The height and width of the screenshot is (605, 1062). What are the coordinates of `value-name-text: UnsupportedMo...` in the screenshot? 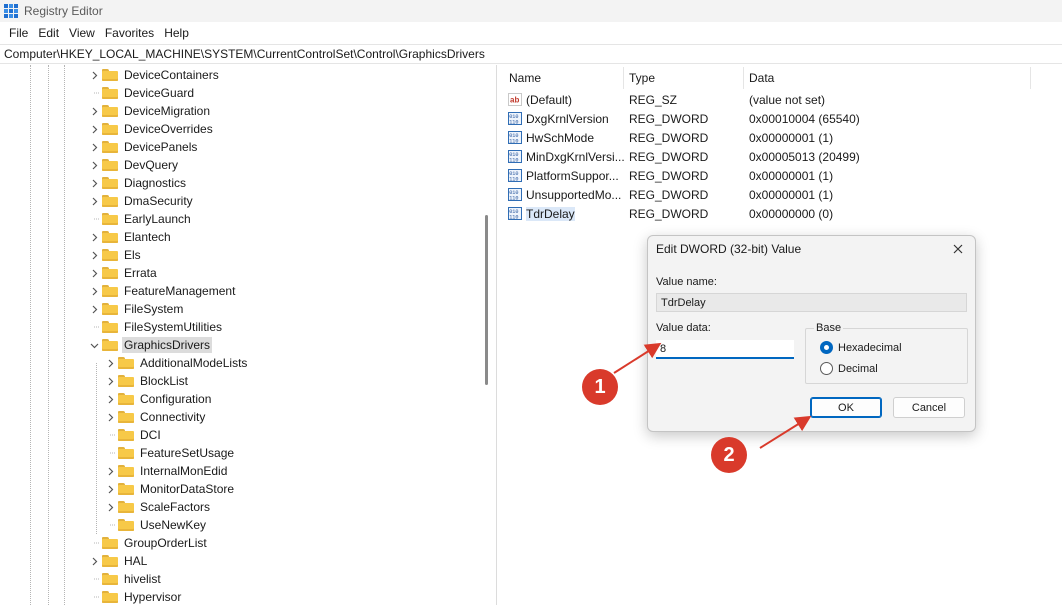 It's located at (574, 194).